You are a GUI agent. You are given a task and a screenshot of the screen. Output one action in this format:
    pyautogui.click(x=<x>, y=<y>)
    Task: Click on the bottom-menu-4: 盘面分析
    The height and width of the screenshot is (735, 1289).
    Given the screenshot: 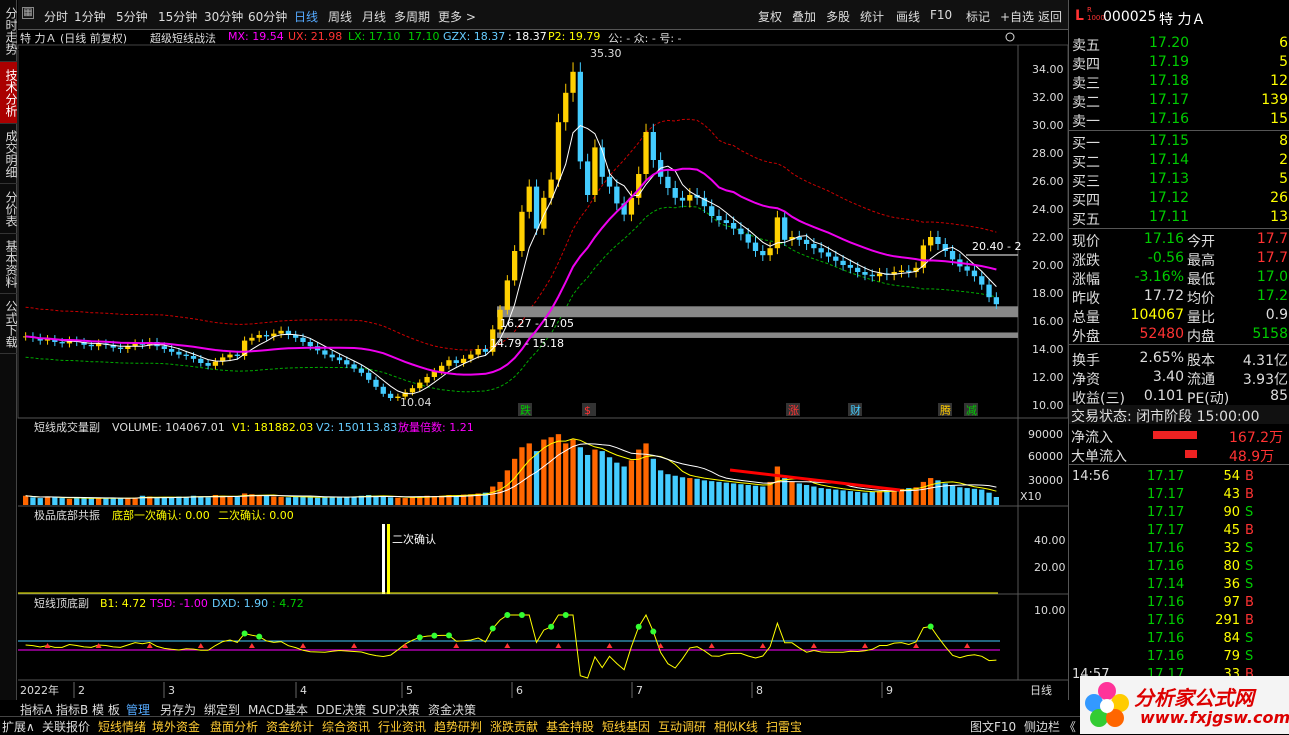 What is the action you would take?
    pyautogui.click(x=234, y=726)
    